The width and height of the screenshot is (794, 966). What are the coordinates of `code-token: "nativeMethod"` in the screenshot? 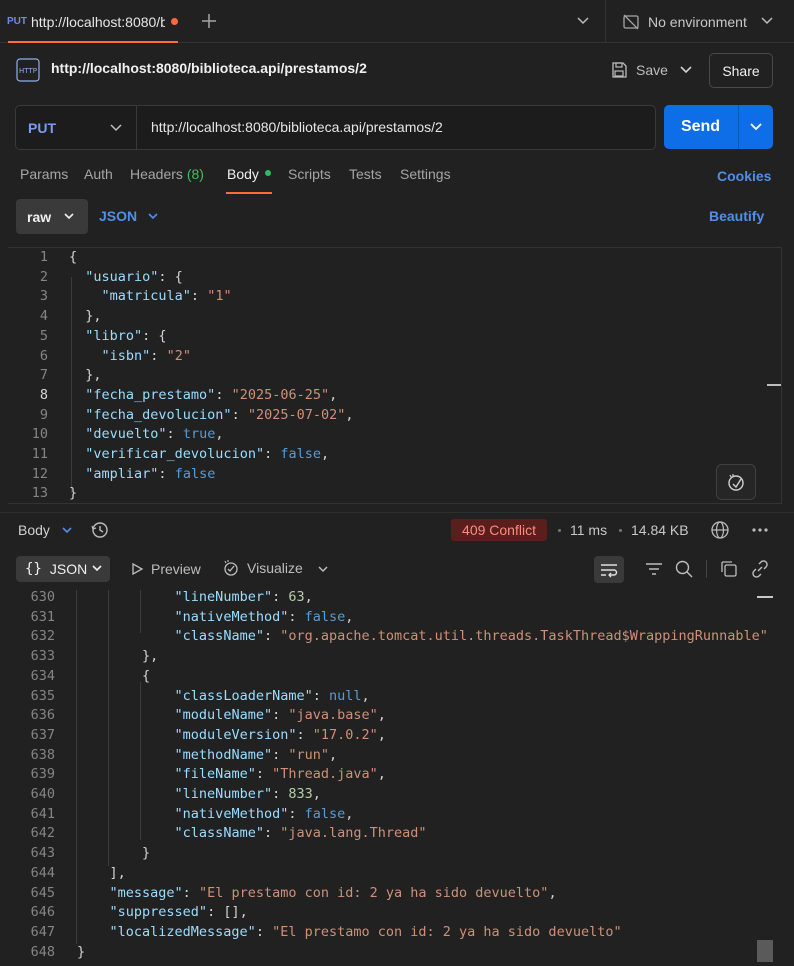 It's located at (231, 813).